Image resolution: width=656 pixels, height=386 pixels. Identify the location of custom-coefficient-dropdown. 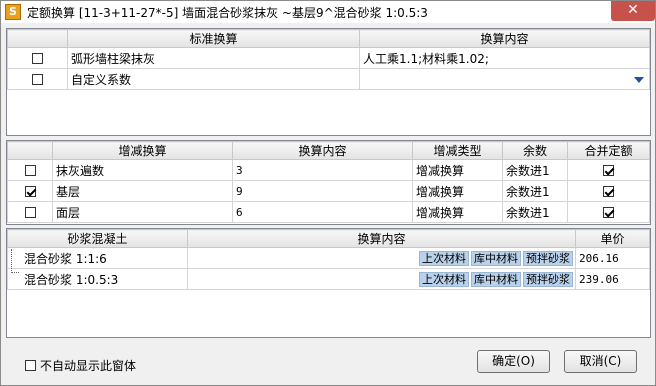
(504, 79).